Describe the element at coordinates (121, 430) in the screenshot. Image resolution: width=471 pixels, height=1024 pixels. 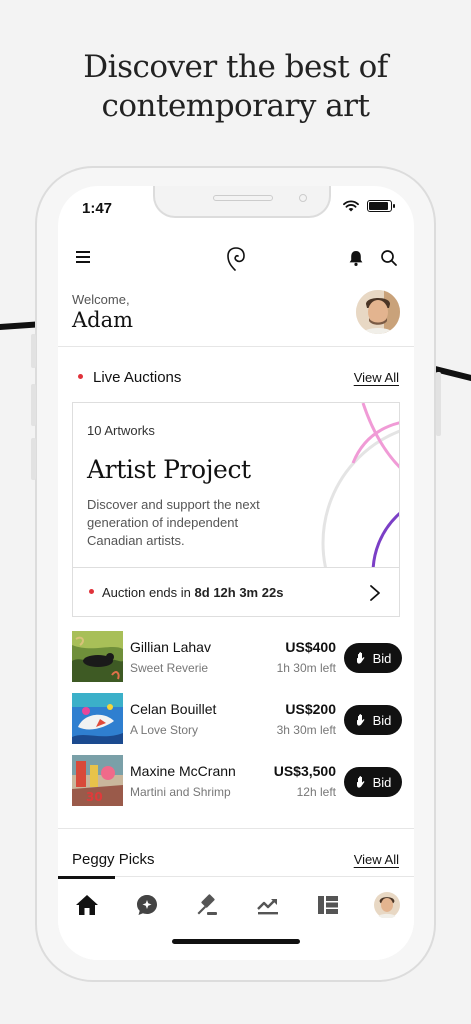
I see `artwork-count: 10 Artworks` at that location.